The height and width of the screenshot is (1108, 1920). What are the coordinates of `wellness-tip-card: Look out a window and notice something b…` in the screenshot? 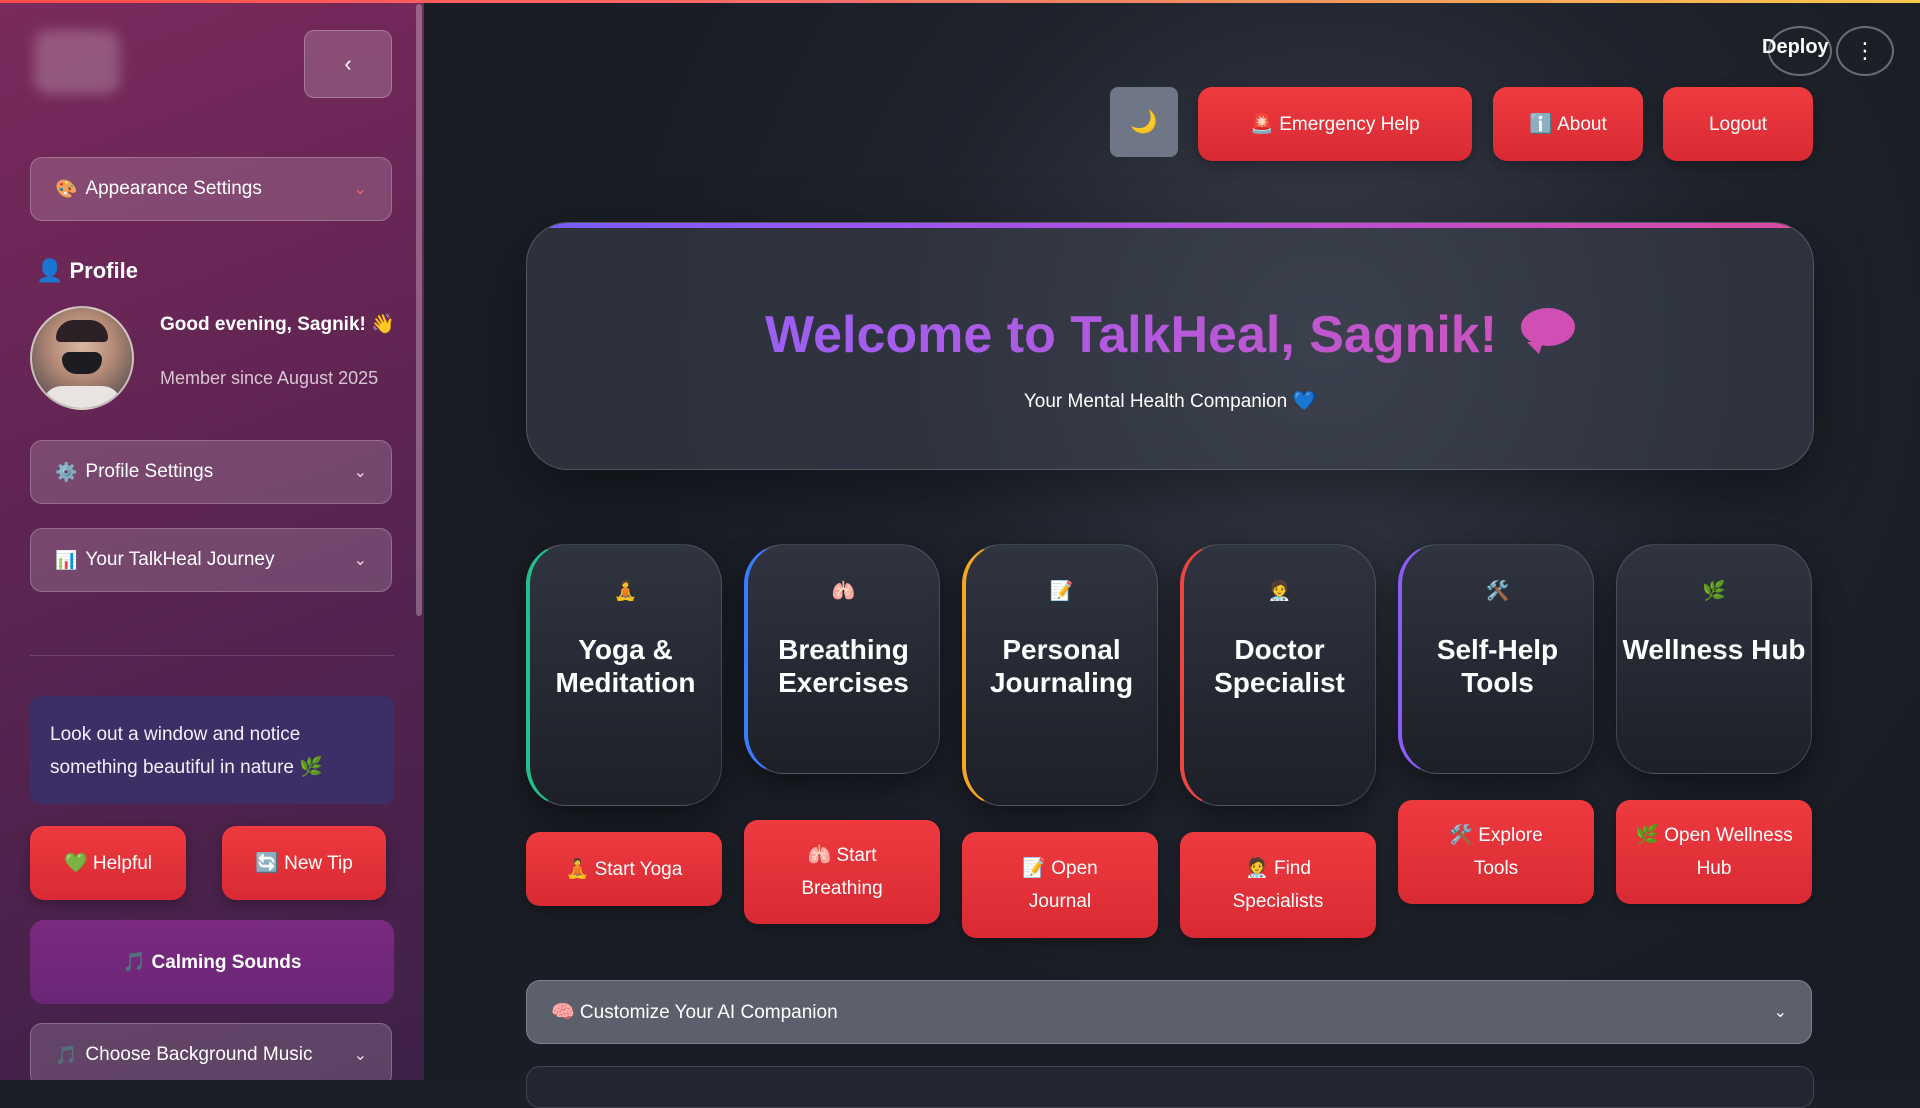 It's located at (212, 750).